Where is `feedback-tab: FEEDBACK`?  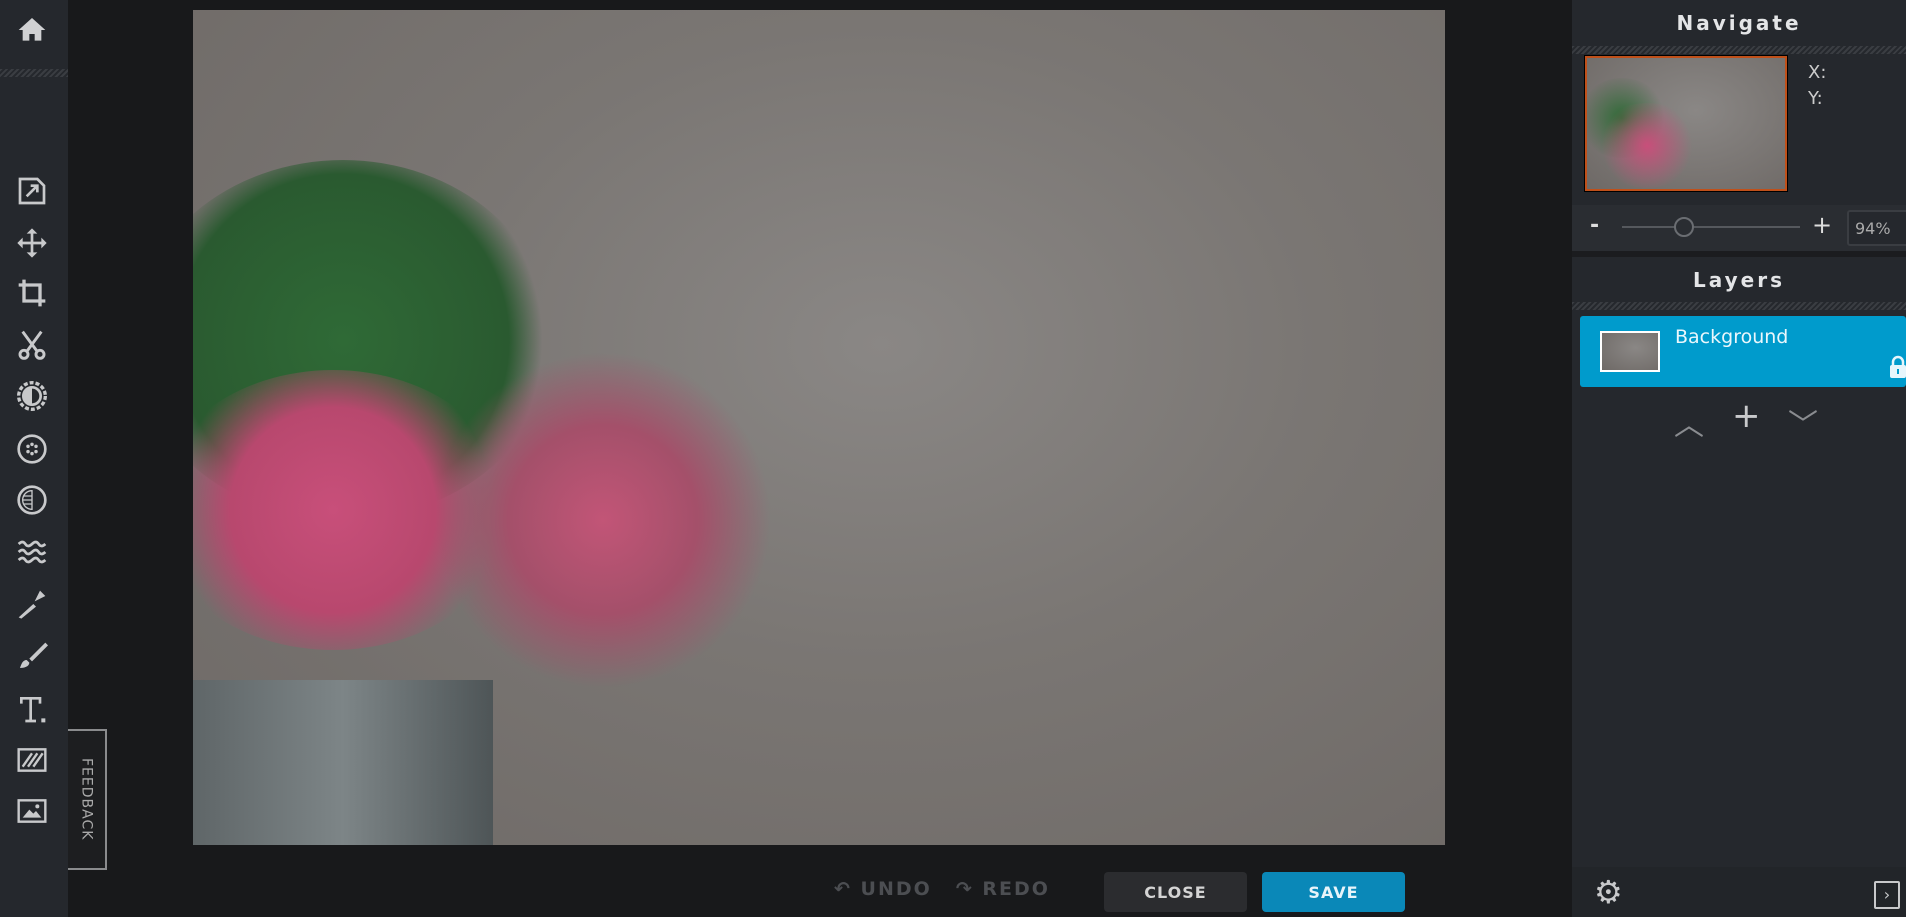 feedback-tab: FEEDBACK is located at coordinates (87, 799).